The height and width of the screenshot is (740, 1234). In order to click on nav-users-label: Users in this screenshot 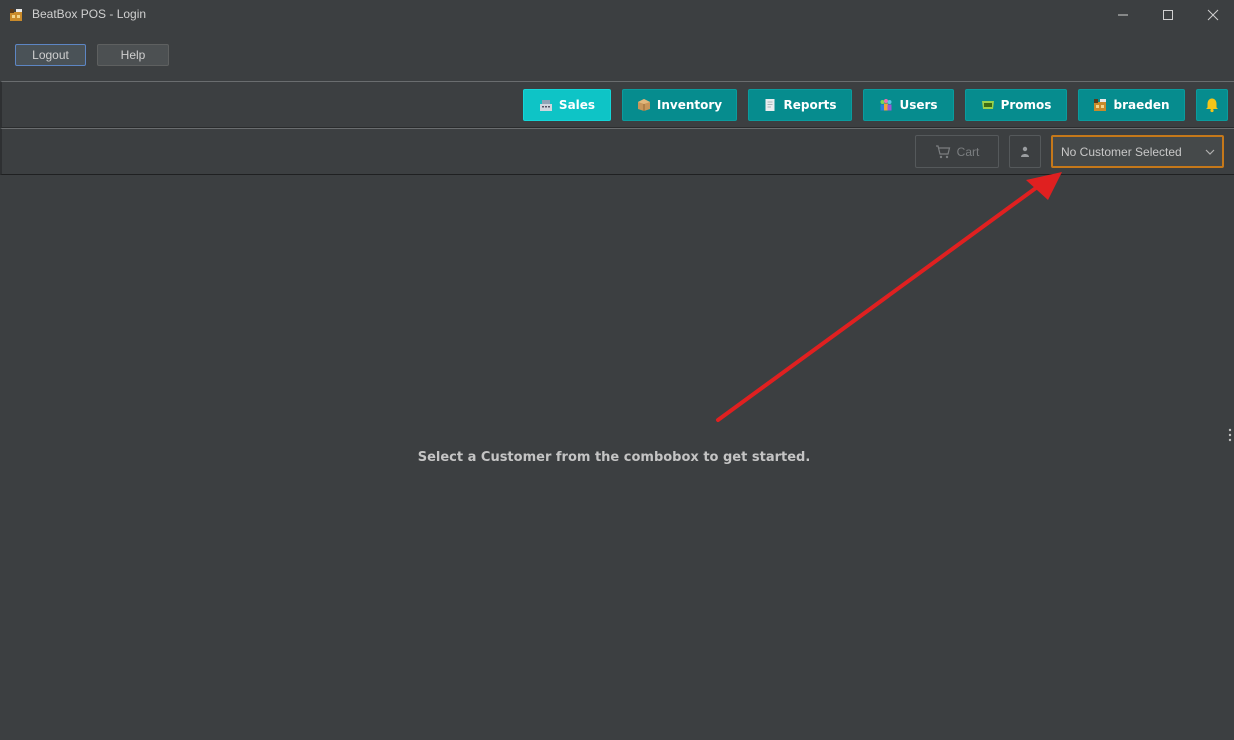, I will do `click(918, 105)`.